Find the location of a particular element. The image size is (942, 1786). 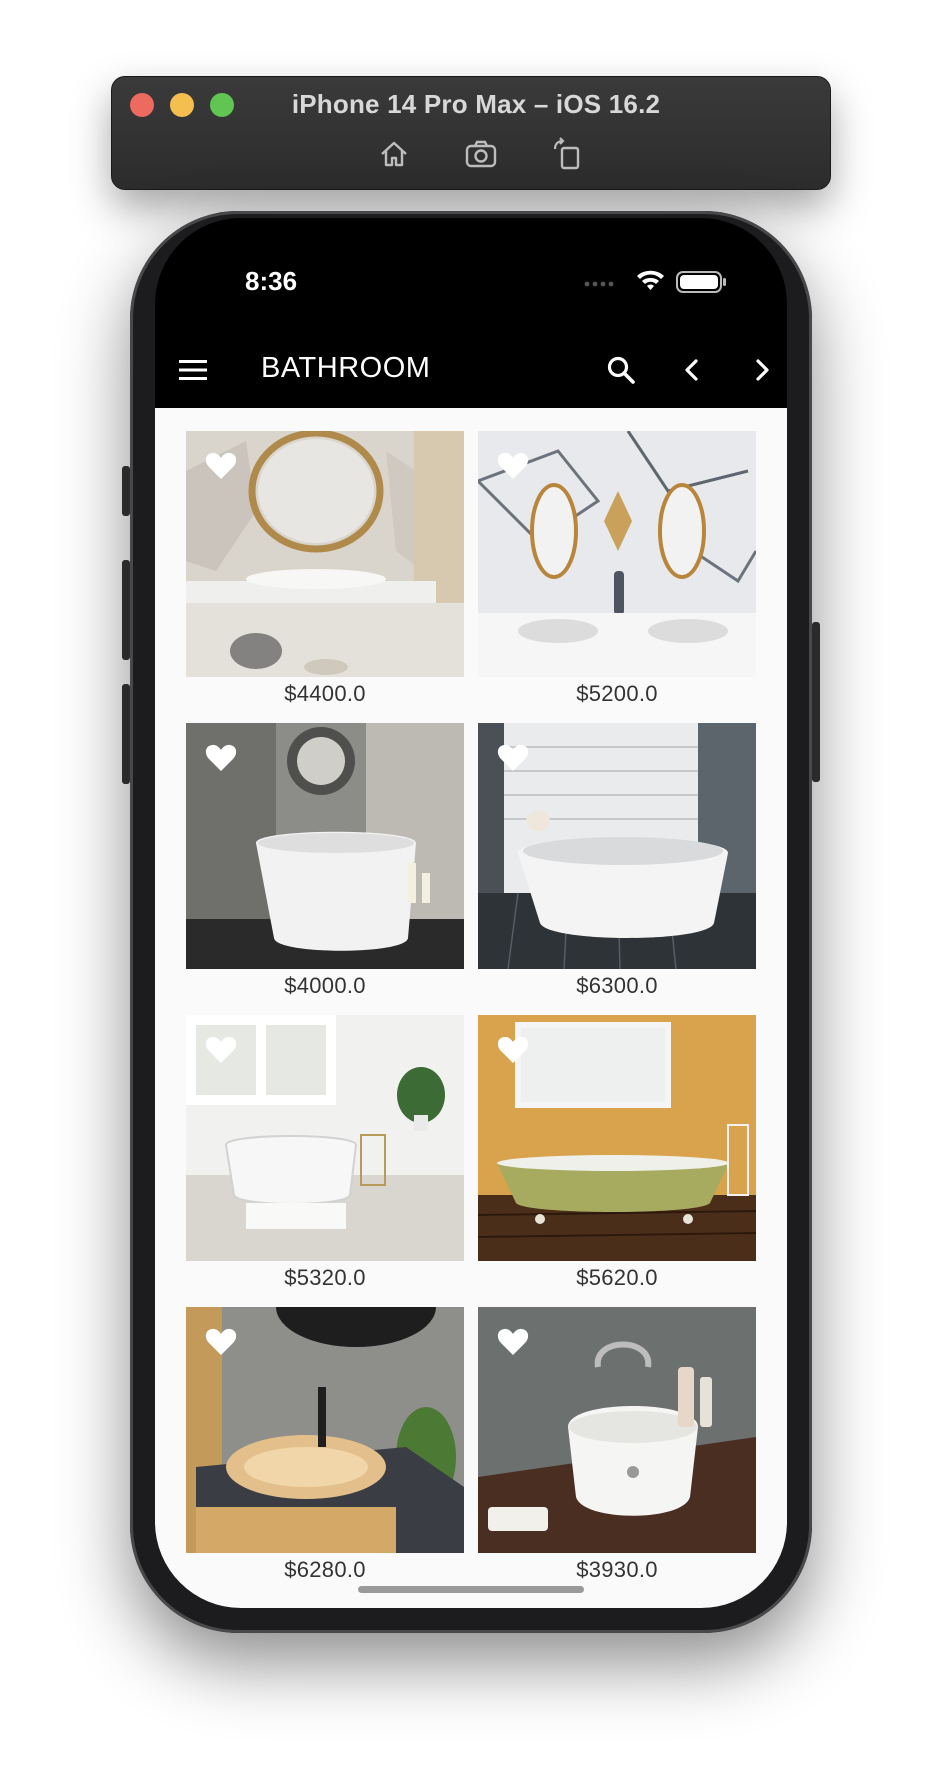

volume-down-button is located at coordinates (126, 734).